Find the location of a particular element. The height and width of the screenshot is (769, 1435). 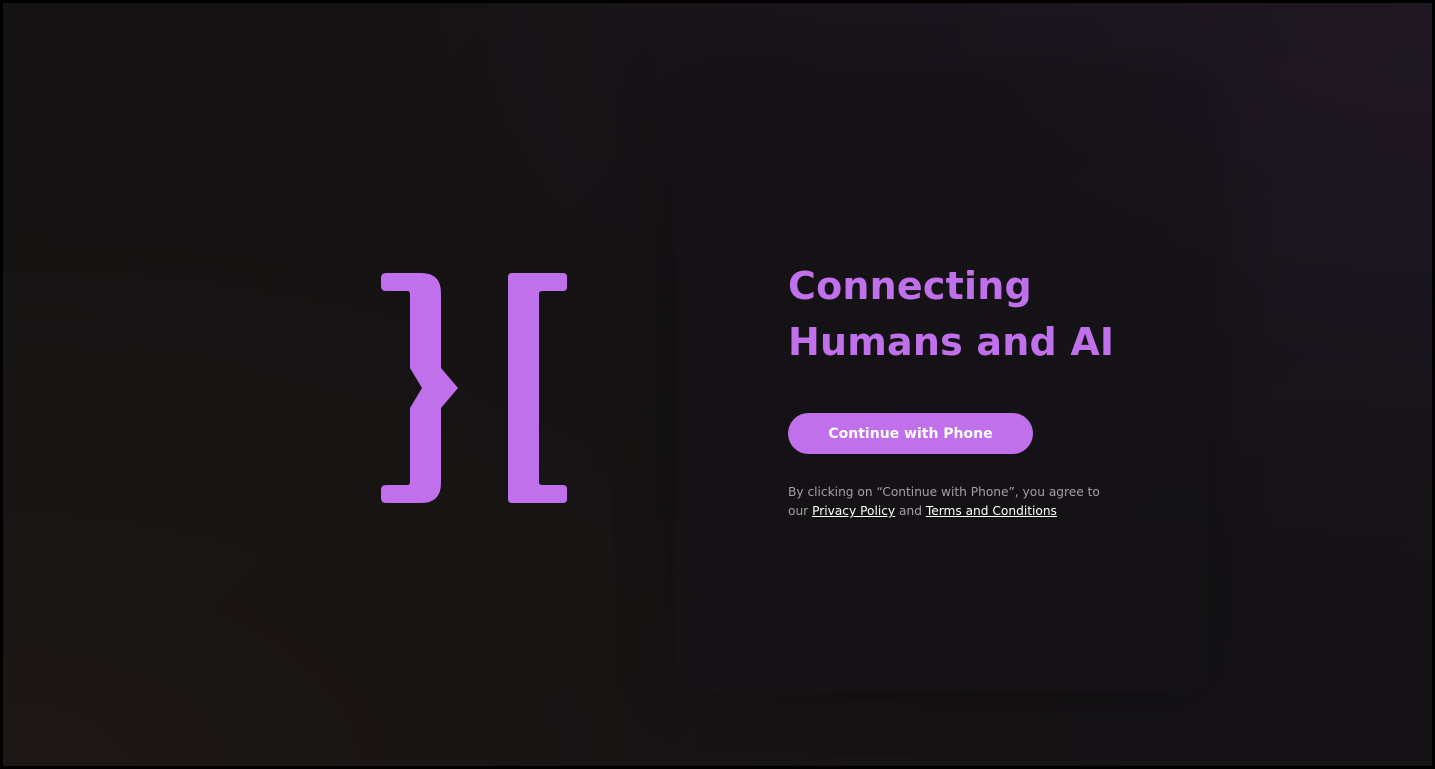

headline: Connecting Humans and AI is located at coordinates (951, 314).